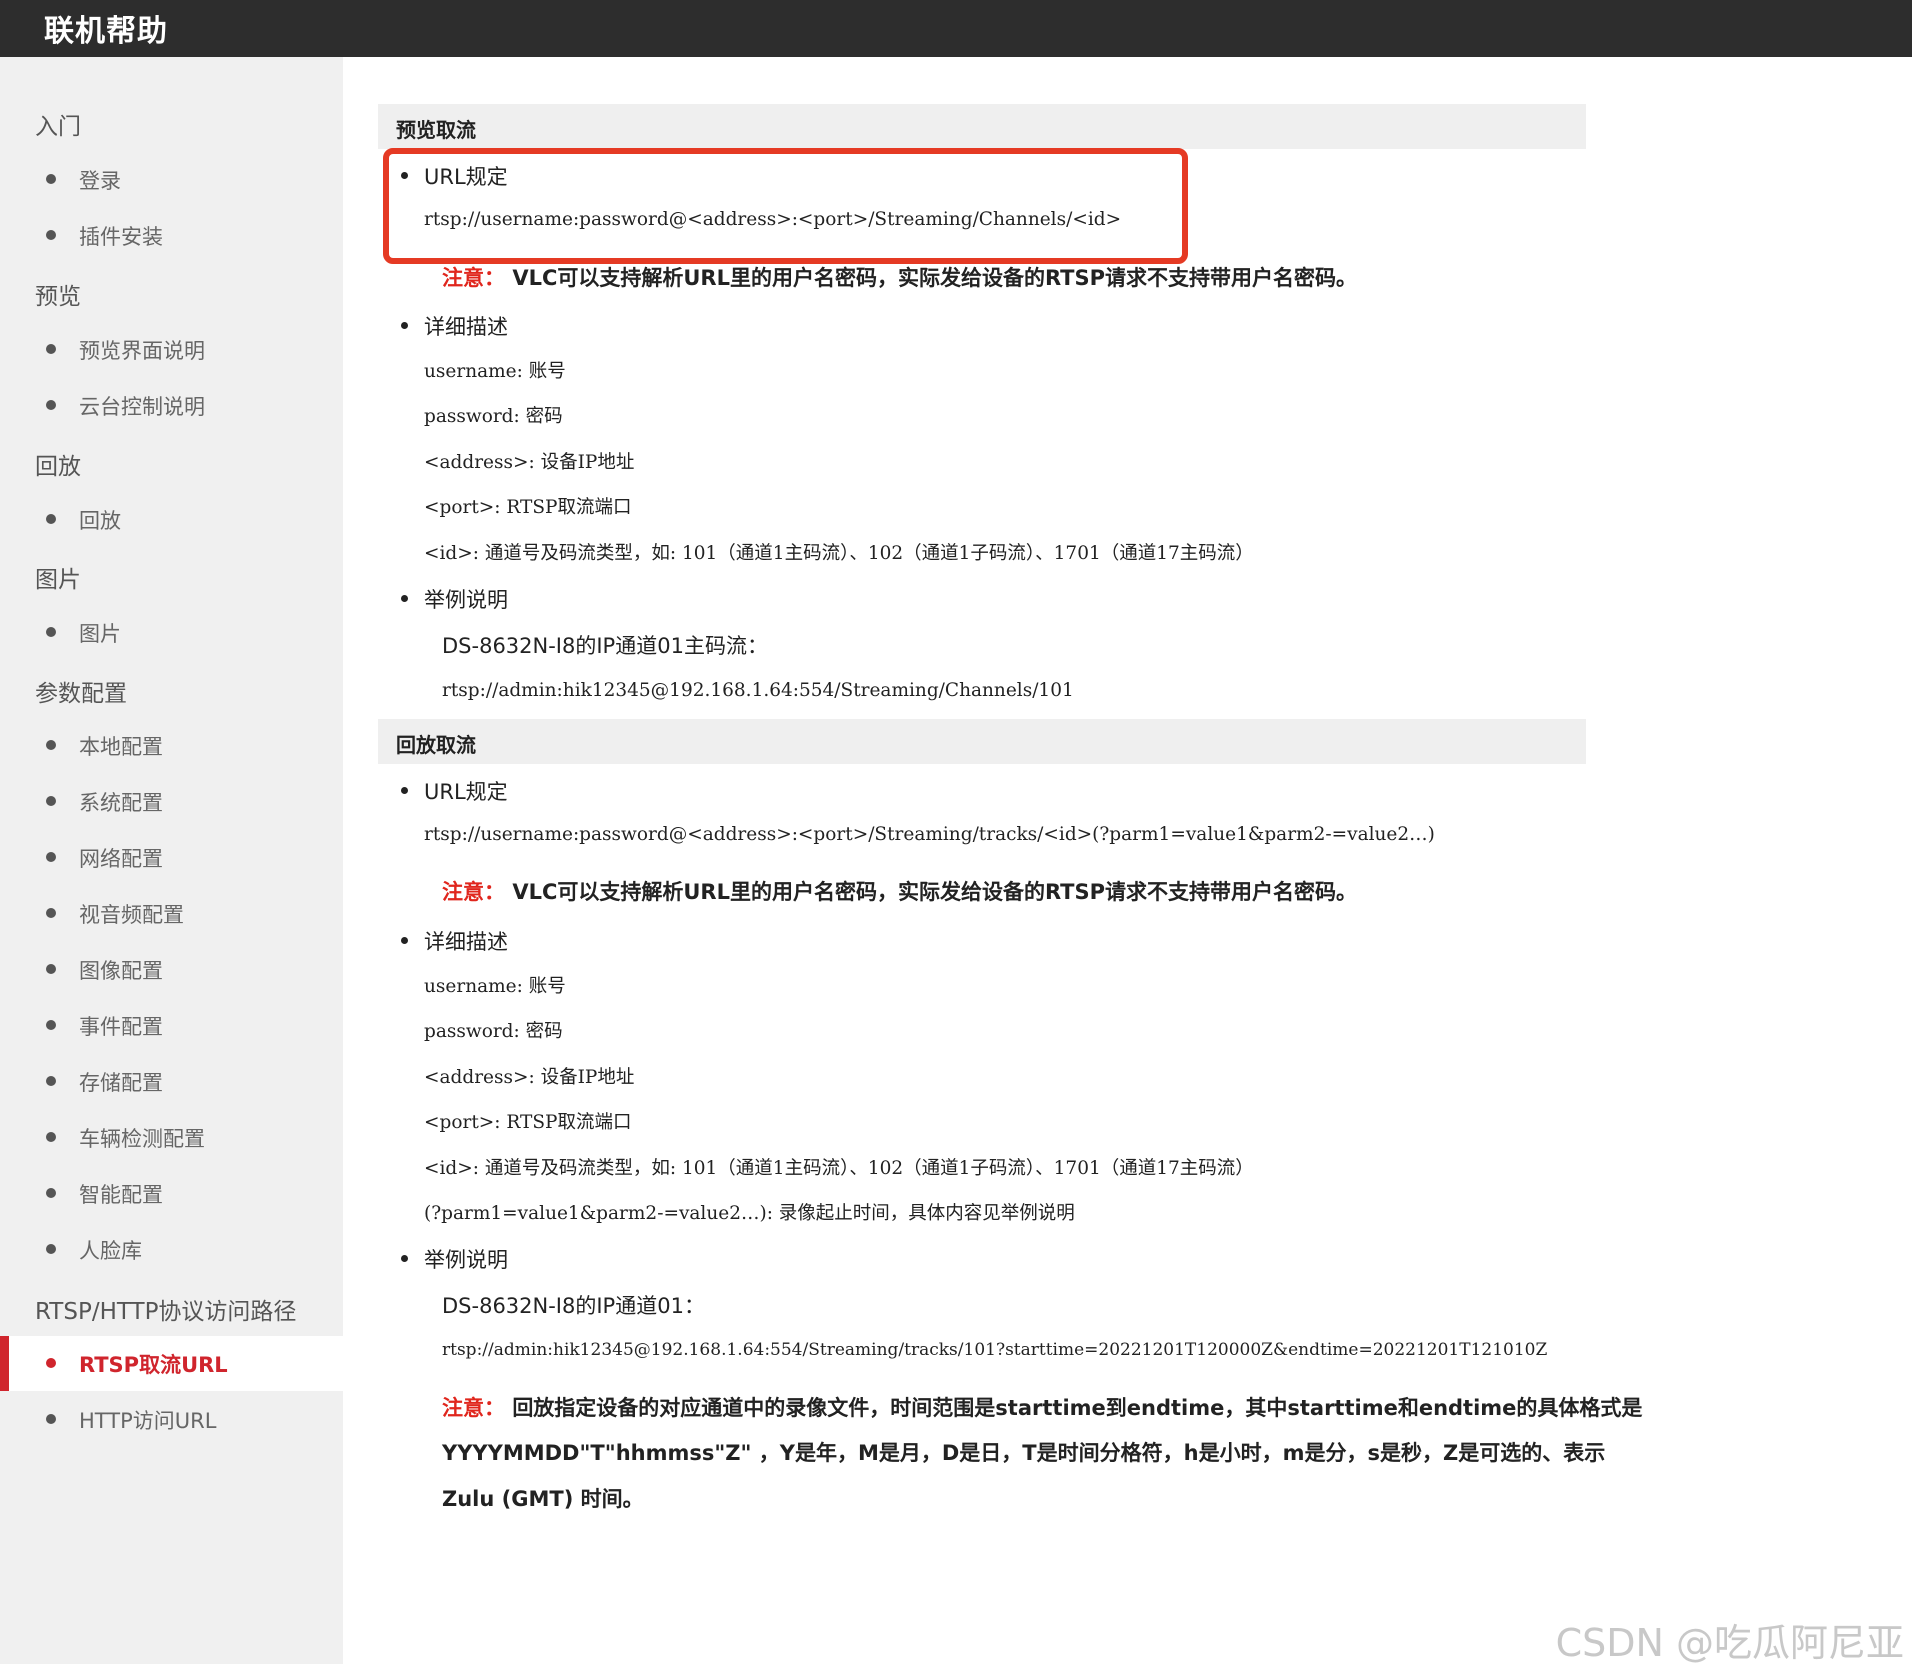 This screenshot has width=1912, height=1667. I want to click on sidebar-item-label: 人脸库, so click(110, 1251).